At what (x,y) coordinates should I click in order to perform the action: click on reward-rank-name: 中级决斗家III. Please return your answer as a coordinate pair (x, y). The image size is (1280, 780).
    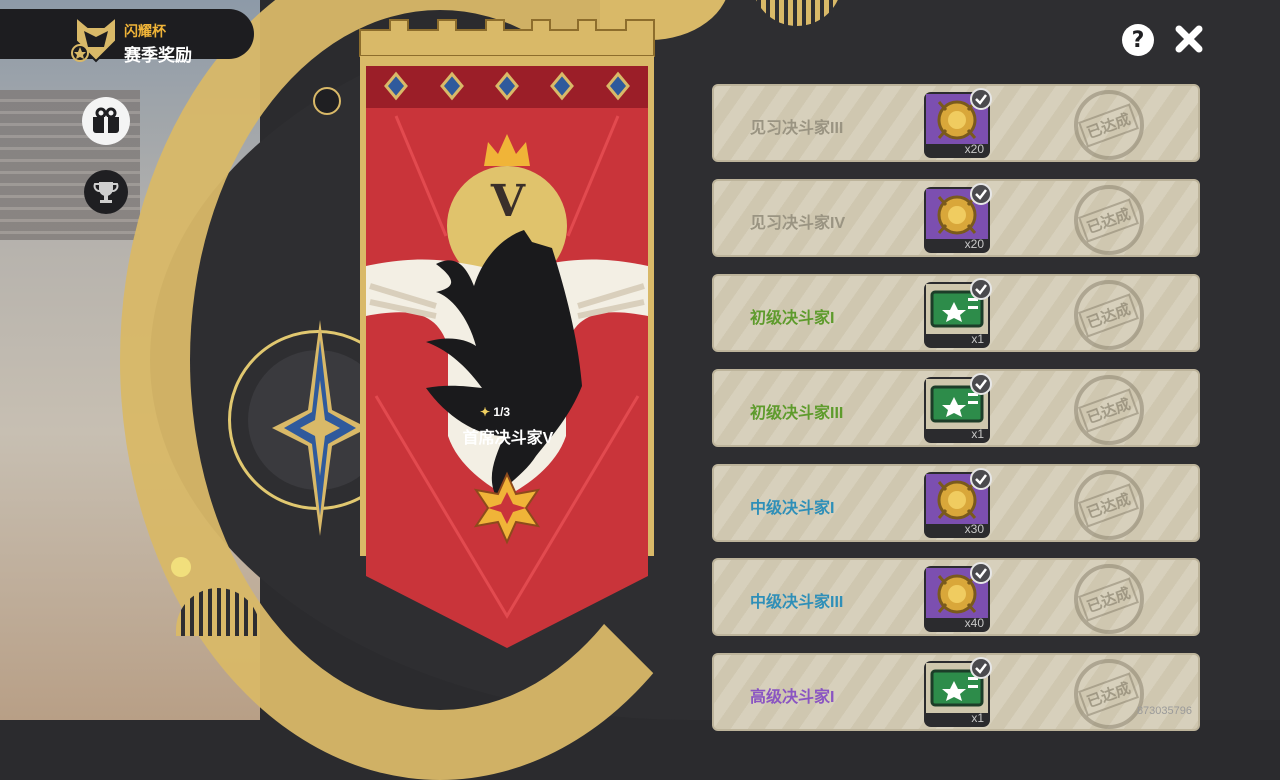
    Looking at the image, I should click on (797, 602).